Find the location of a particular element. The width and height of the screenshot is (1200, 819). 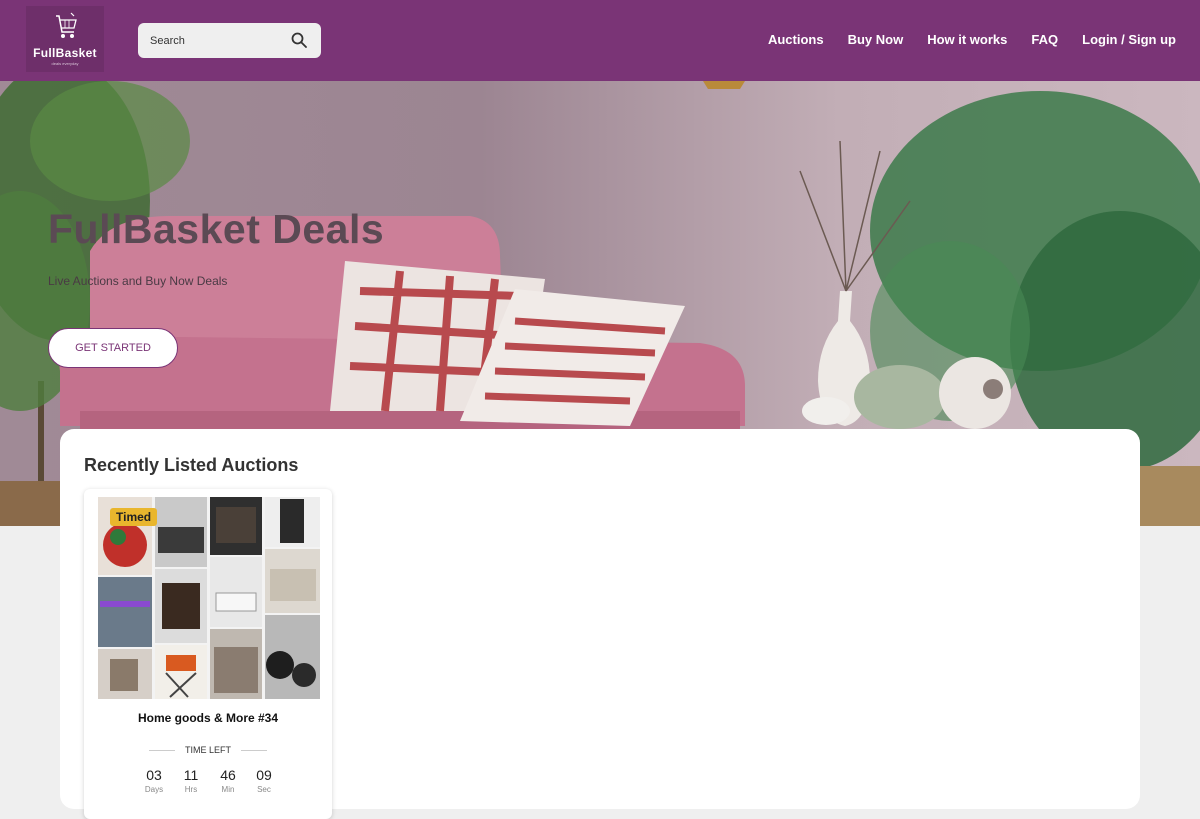

nav-auctions: Auctions is located at coordinates (796, 39).